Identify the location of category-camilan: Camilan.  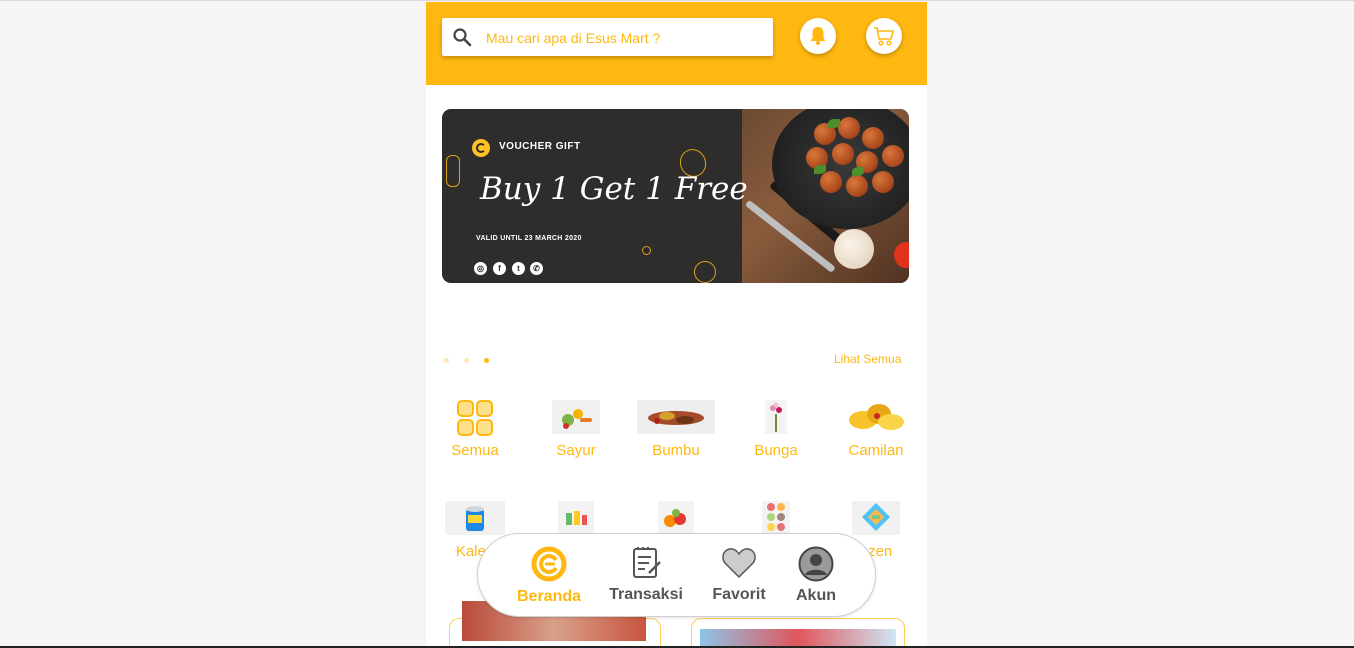
(876, 428).